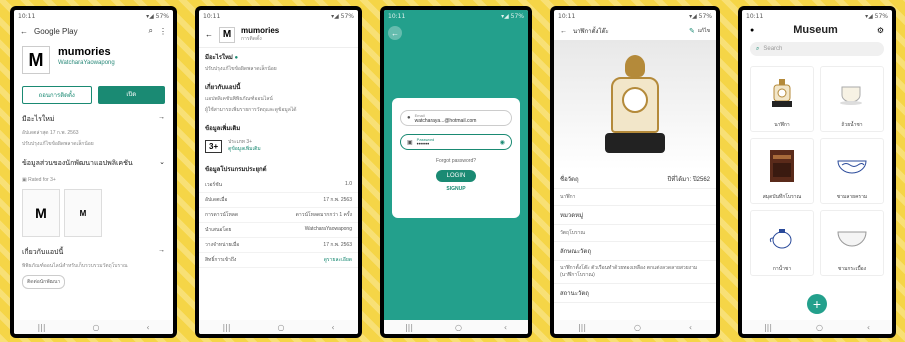  Describe the element at coordinates (852, 238) in the screenshot. I see `dish-thumbnail` at that location.